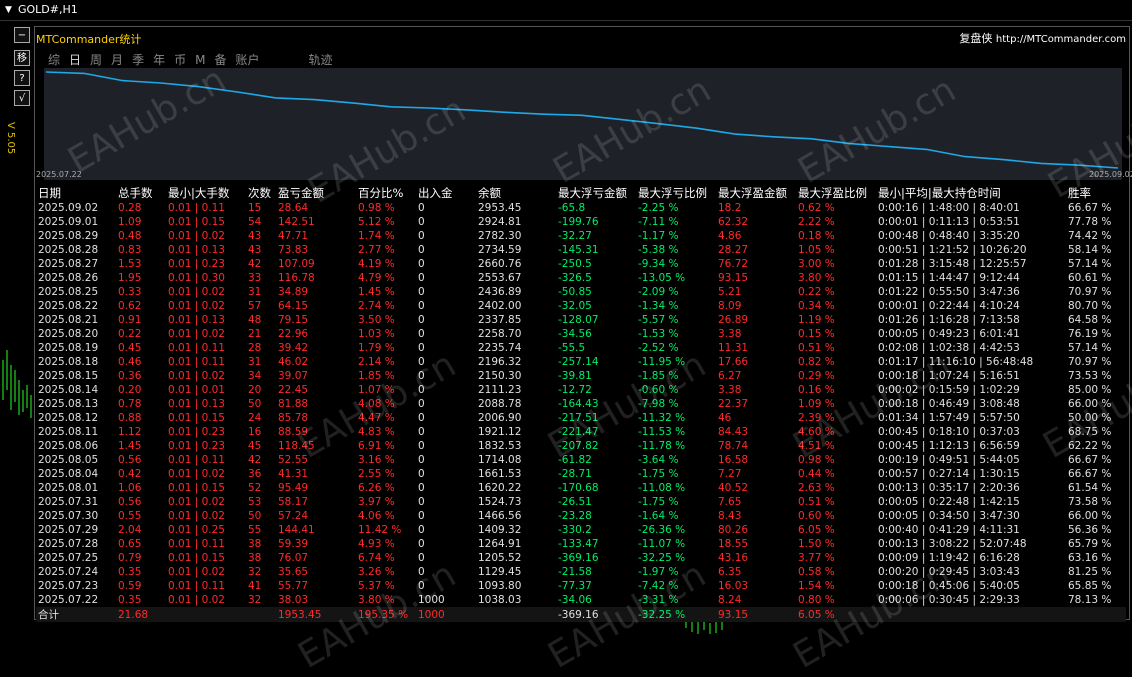 Image resolution: width=1132 pixels, height=677 pixels. What do you see at coordinates (22, 35) in the screenshot?
I see `minimize-button: −` at bounding box center [22, 35].